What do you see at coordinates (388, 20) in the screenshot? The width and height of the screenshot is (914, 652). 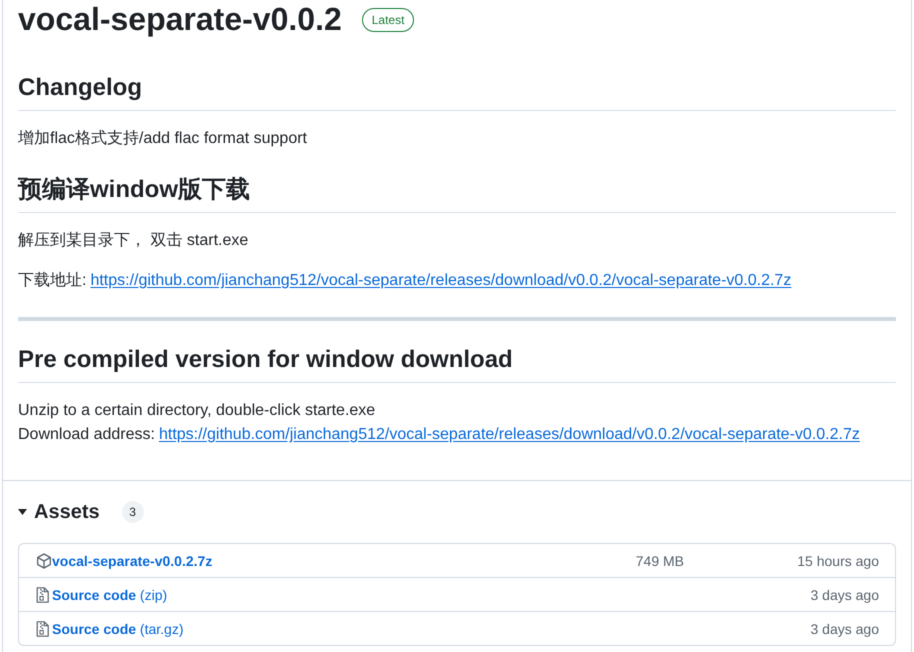 I see `latest-badge: Latest` at bounding box center [388, 20].